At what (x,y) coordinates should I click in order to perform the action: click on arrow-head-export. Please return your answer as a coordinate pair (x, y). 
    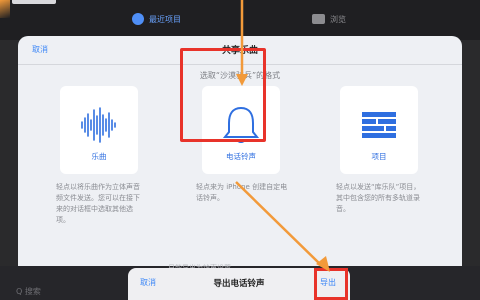
    Looking at the image, I should click on (323, 264).